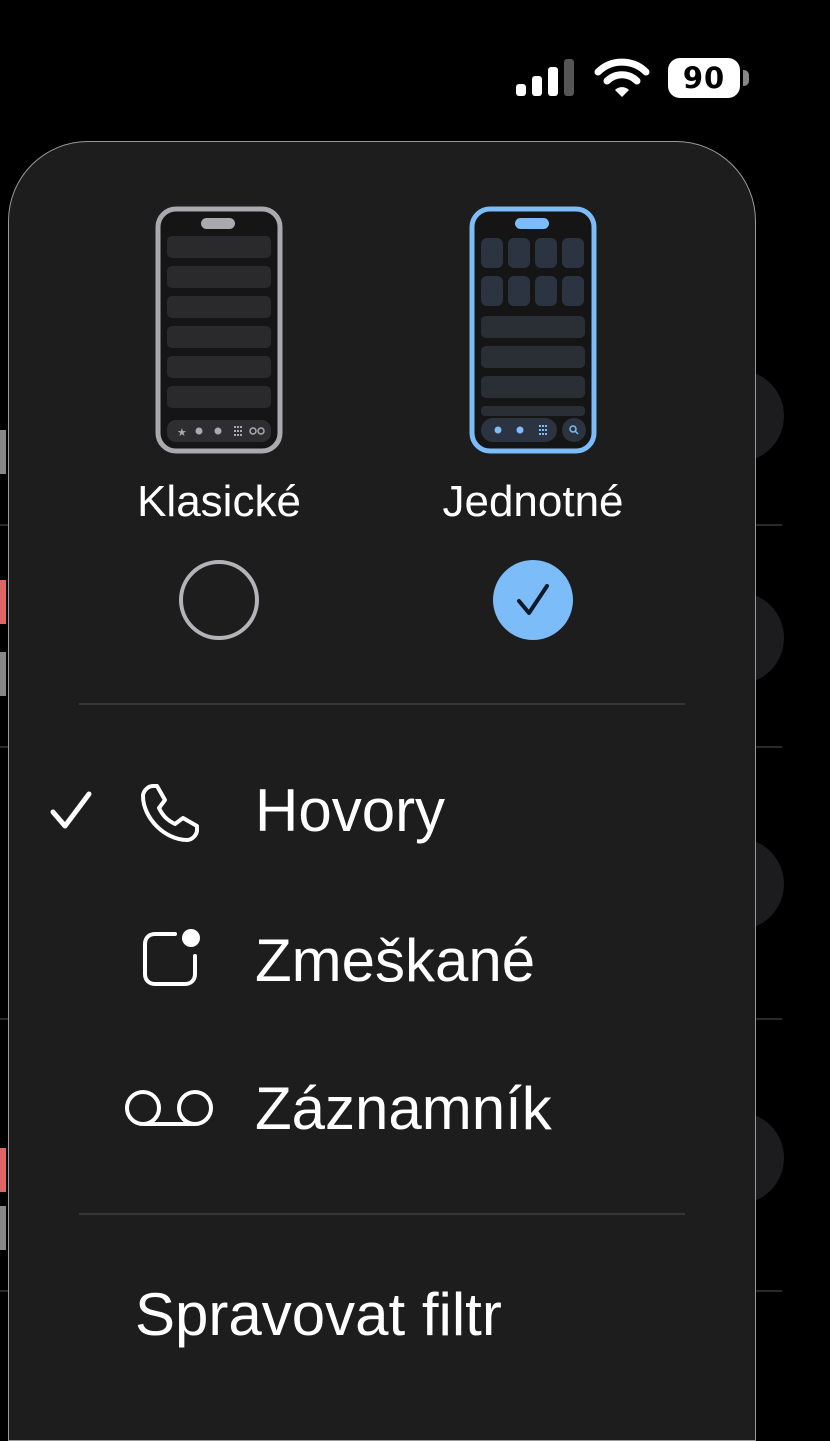 This screenshot has width=830, height=1441. I want to click on unified-radio-button, so click(533, 600).